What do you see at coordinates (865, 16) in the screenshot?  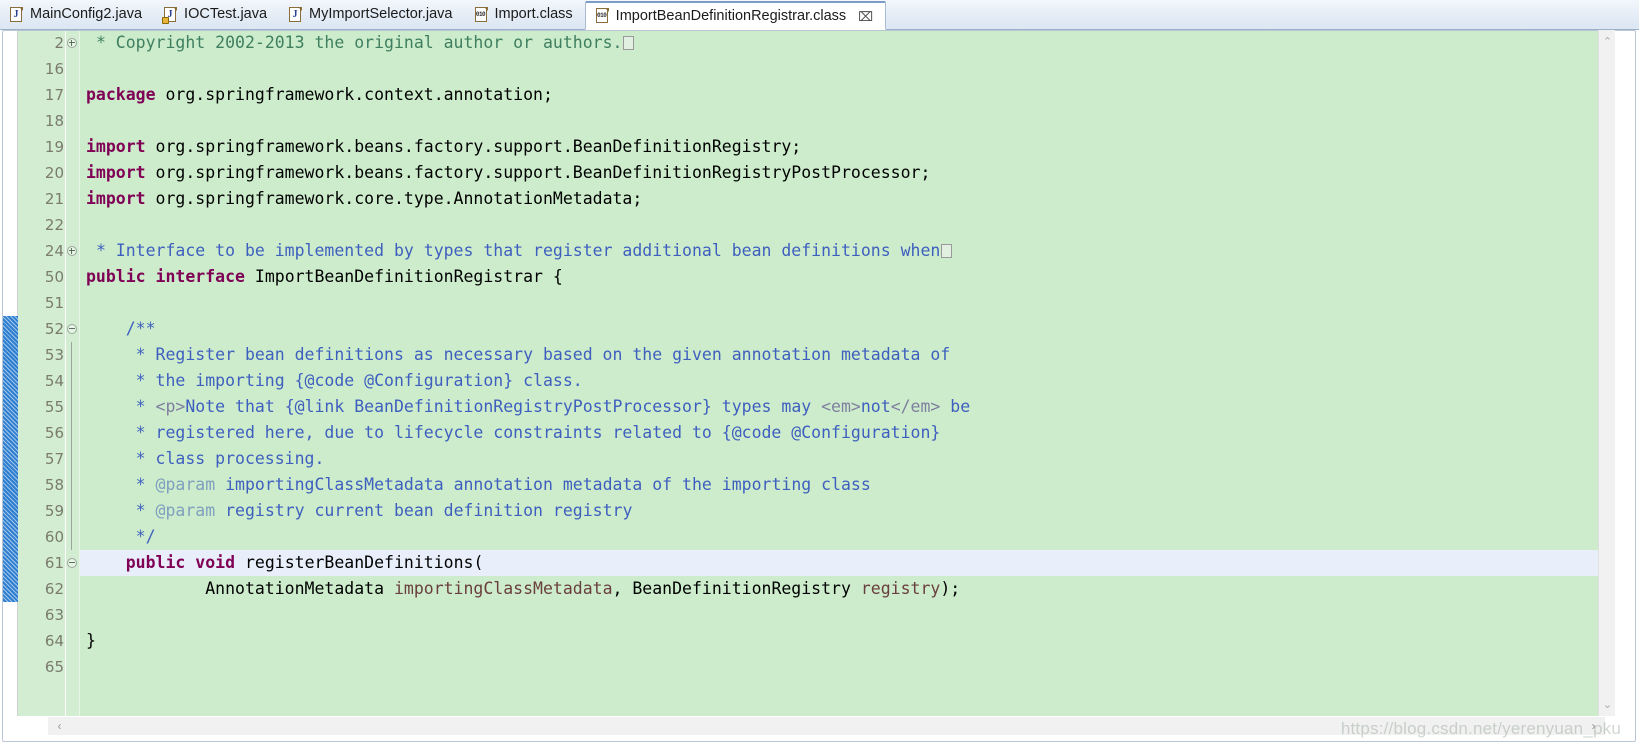 I see `close-icon: ⌧` at bounding box center [865, 16].